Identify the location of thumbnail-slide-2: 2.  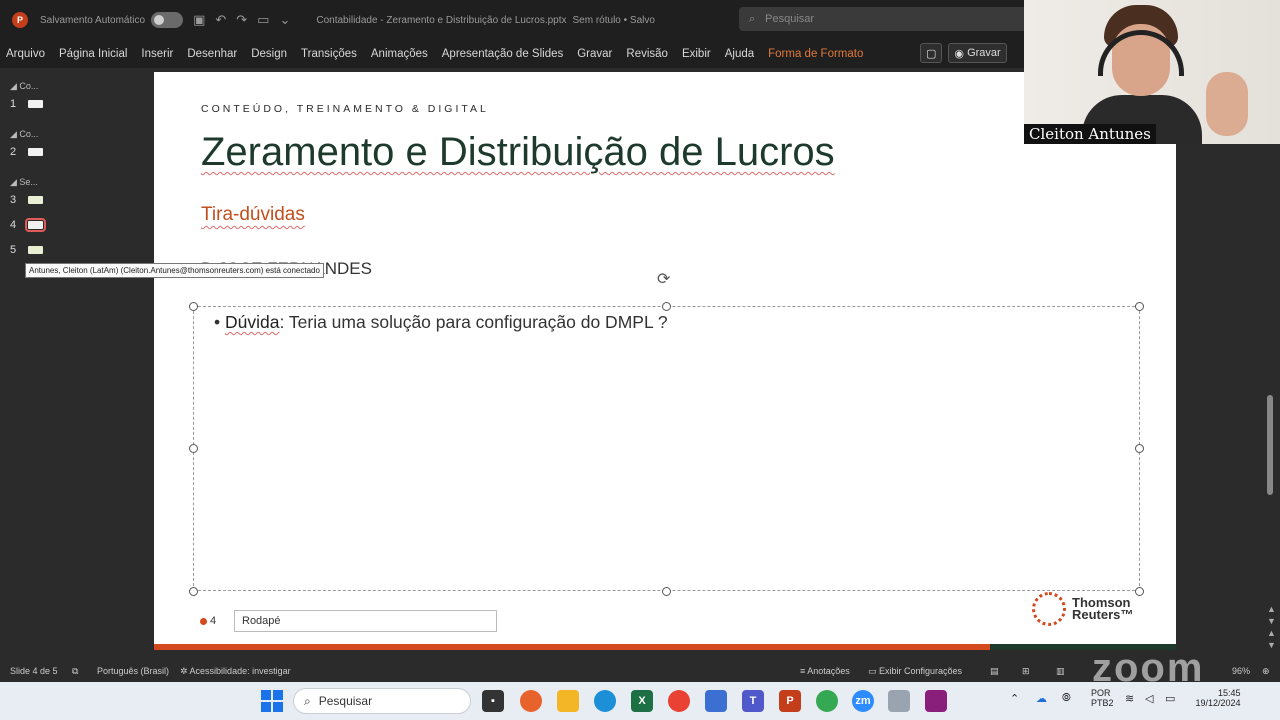
(27, 152).